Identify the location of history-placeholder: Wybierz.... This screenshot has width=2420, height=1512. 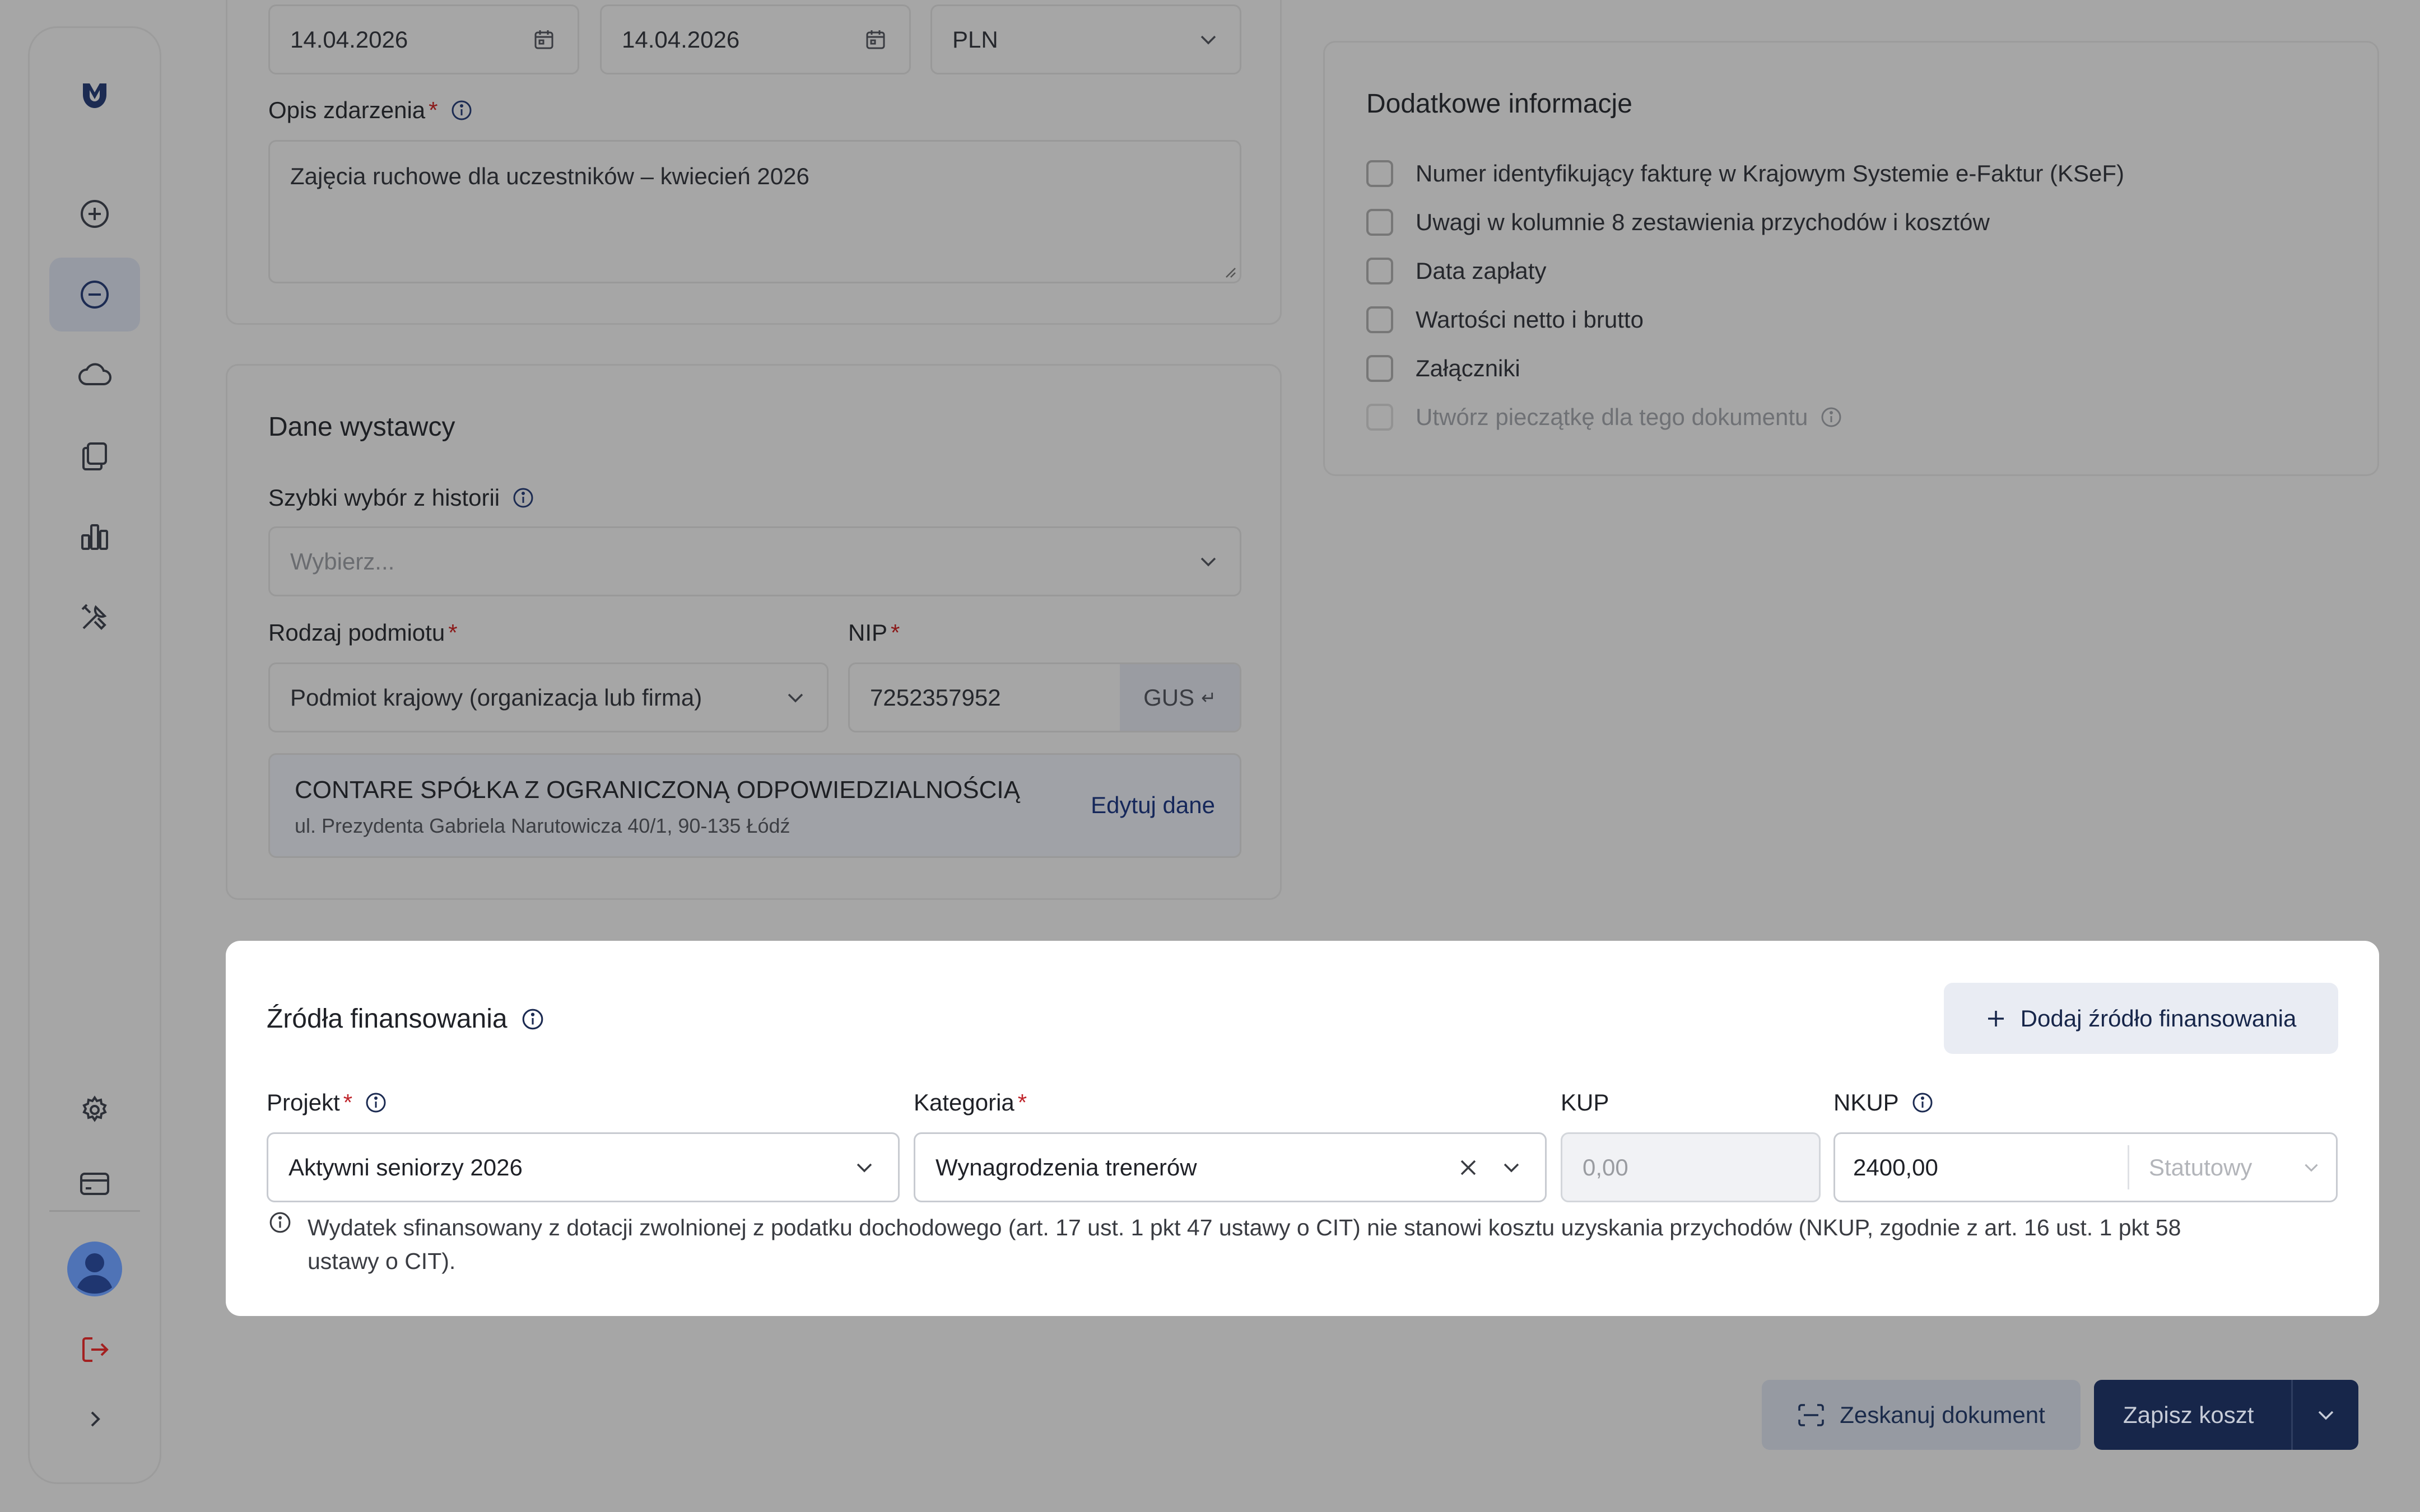
(343, 562).